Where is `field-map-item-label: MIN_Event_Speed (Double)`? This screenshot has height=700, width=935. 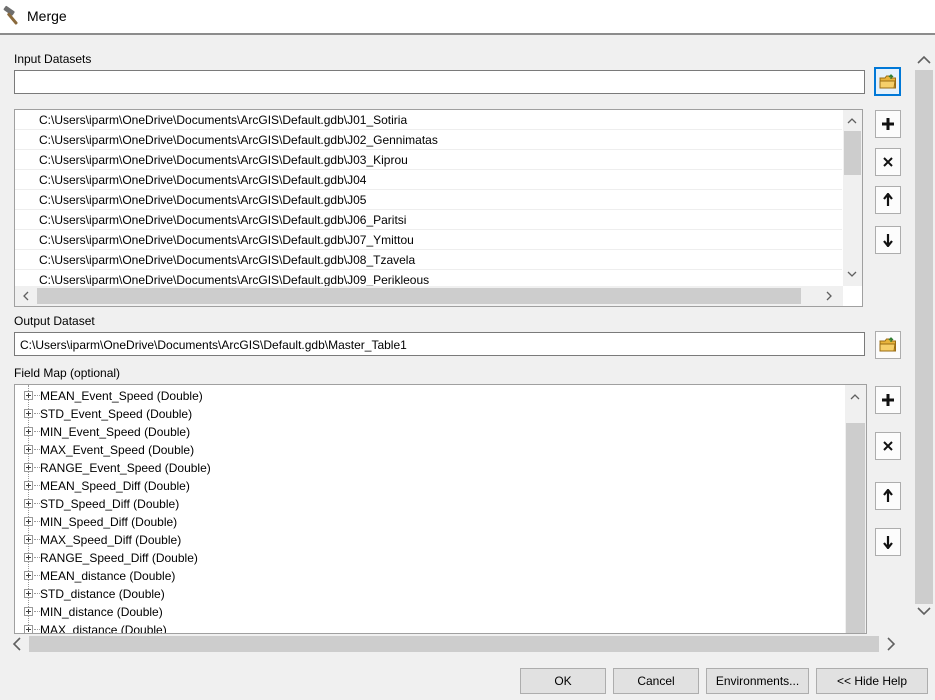
field-map-item-label: MIN_Event_Speed (Double) is located at coordinates (115, 432).